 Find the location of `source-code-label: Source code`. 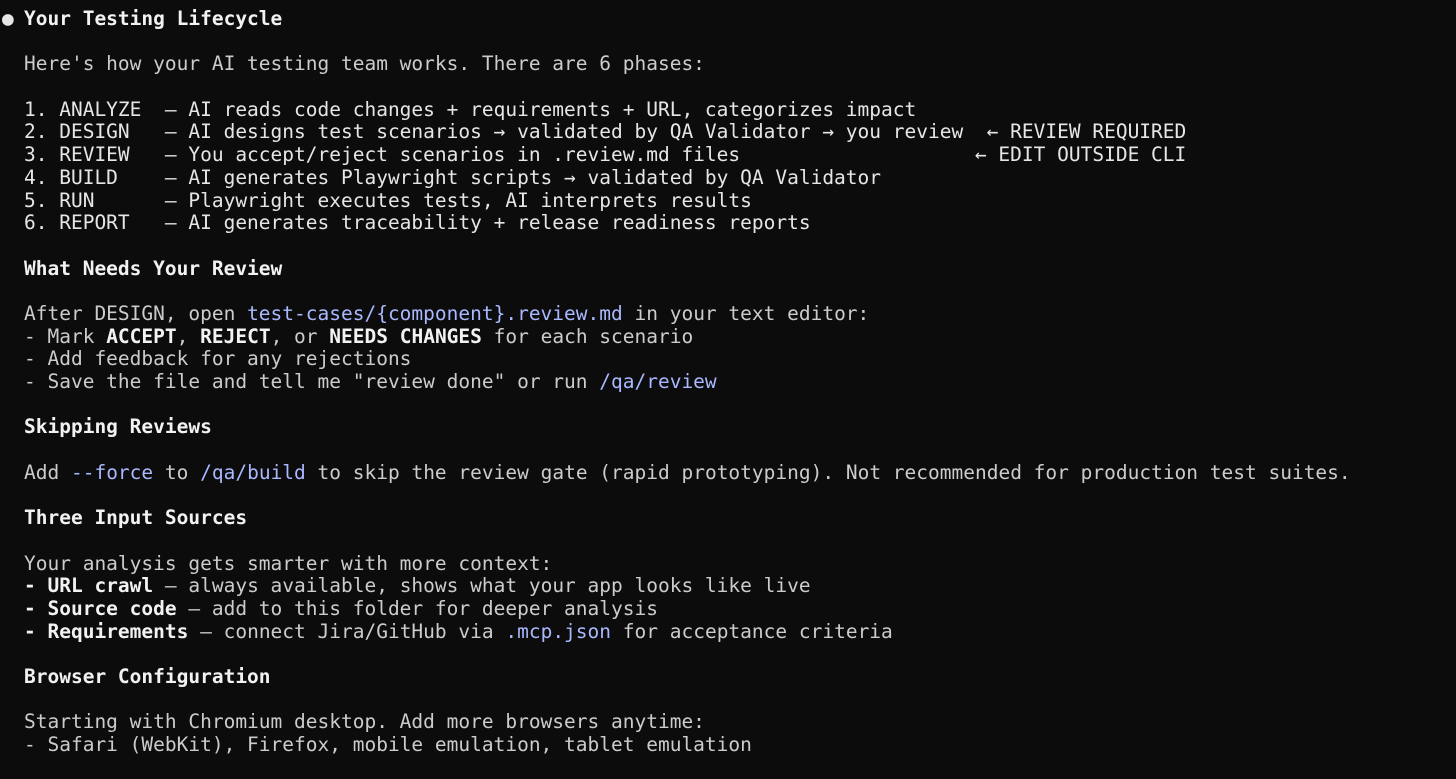

source-code-label: Source code is located at coordinates (112, 608).